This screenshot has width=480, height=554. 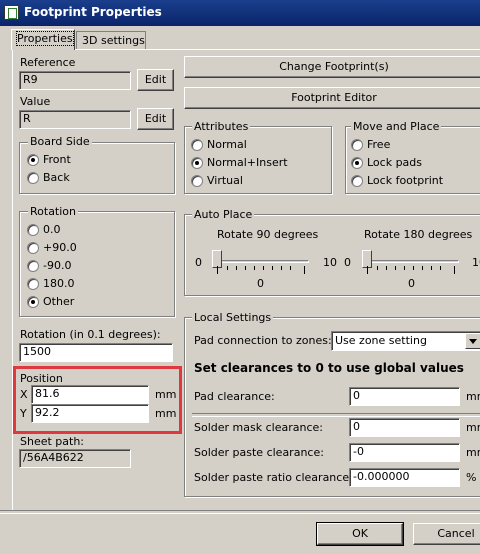 What do you see at coordinates (404, 427) in the screenshot?
I see `solder-mask-input: 0` at bounding box center [404, 427].